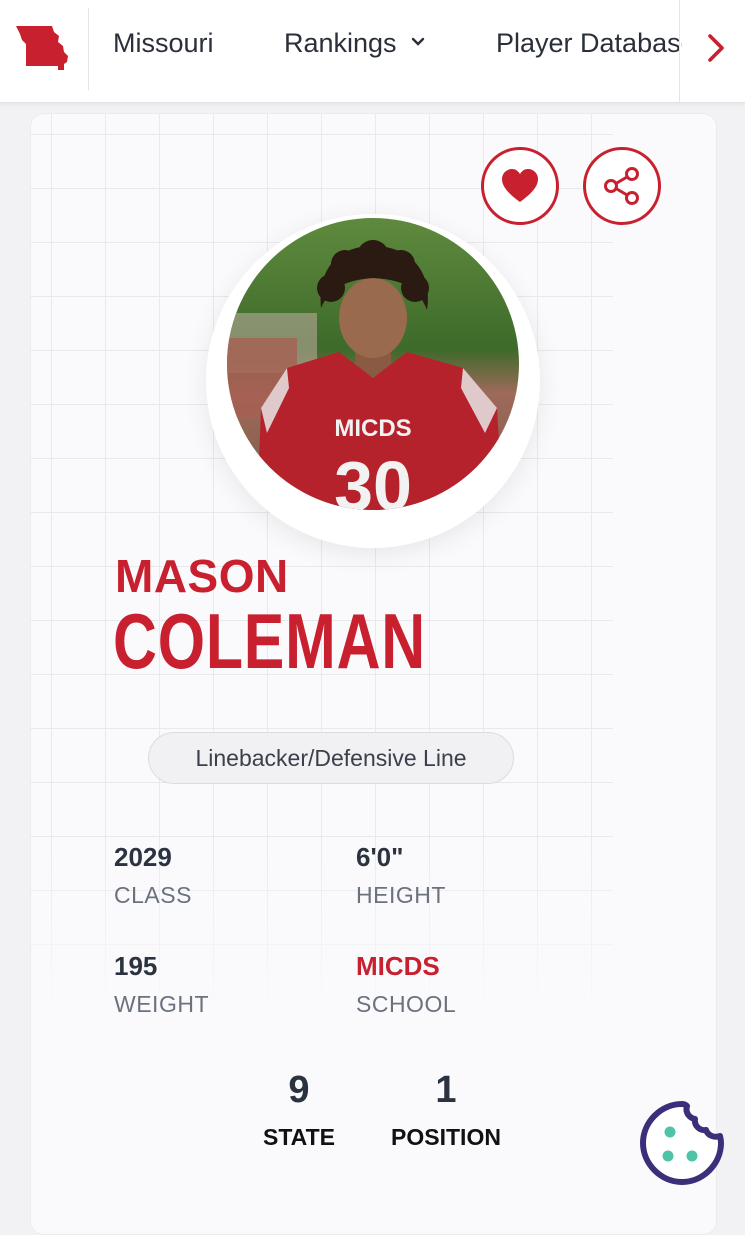 The width and height of the screenshot is (745, 1235). I want to click on nav-item-rankings: Rankings, so click(354, 43).